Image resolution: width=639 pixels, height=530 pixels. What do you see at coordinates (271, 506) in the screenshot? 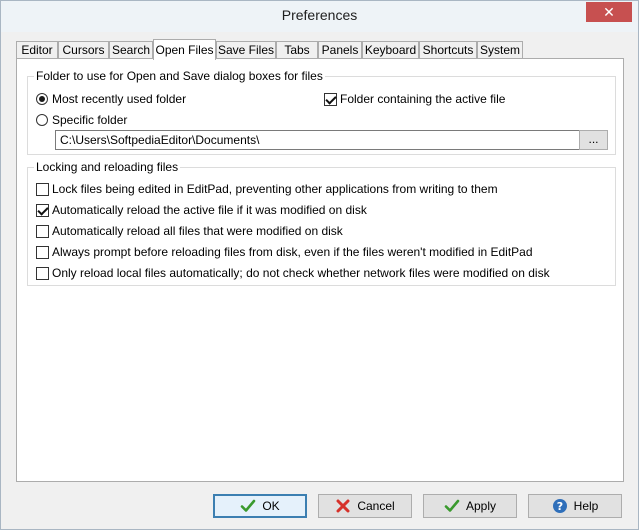
I see `ok-button-label: OK` at bounding box center [271, 506].